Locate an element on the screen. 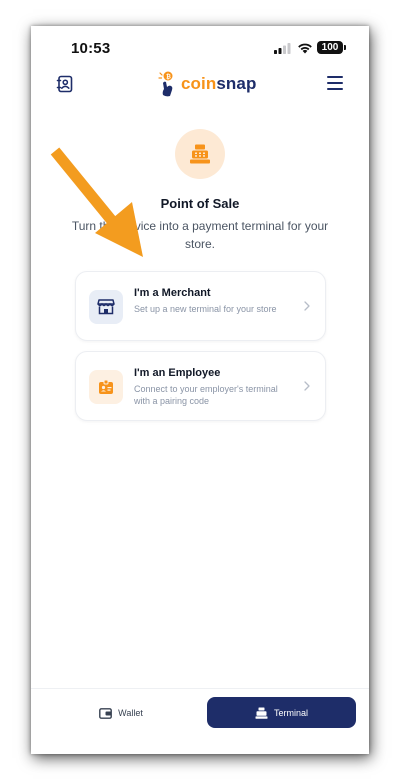 The image size is (400, 782). hamburger-menu-icon is located at coordinates (335, 83).